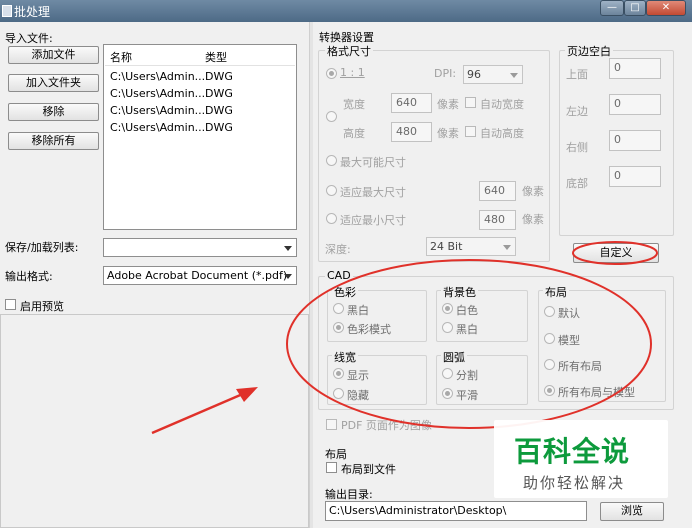 The image size is (692, 528). Describe the element at coordinates (448, 104) in the screenshot. I see `width-unit: 像素` at that location.